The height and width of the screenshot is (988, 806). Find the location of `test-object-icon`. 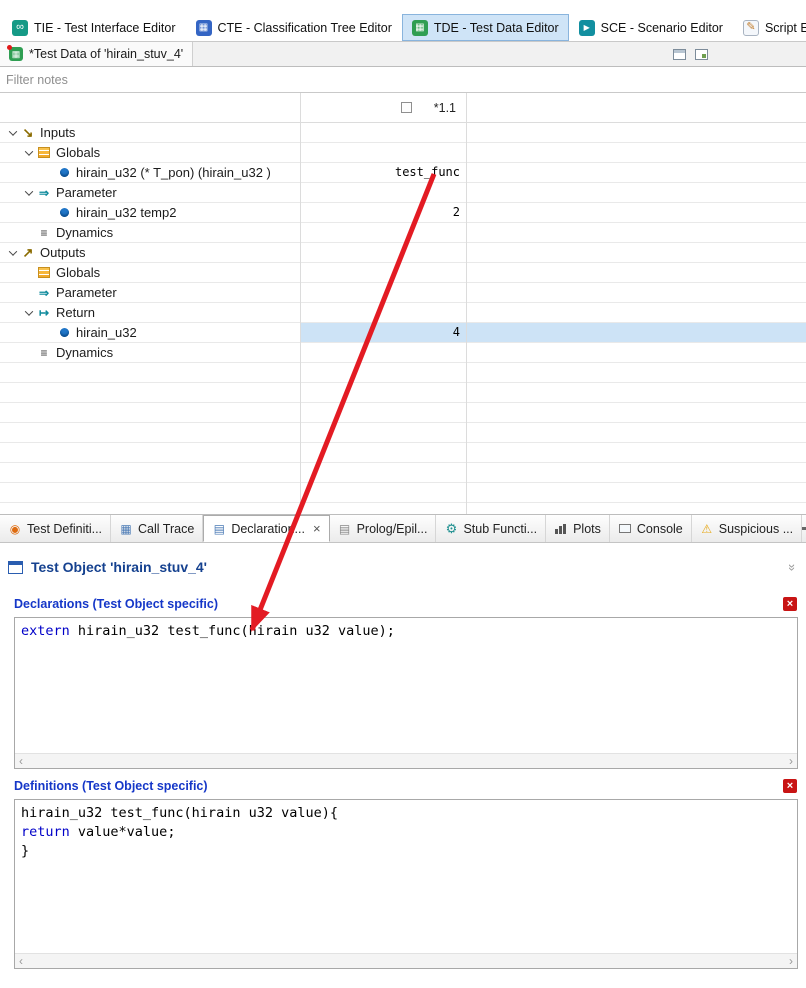

test-object-icon is located at coordinates (15, 567).